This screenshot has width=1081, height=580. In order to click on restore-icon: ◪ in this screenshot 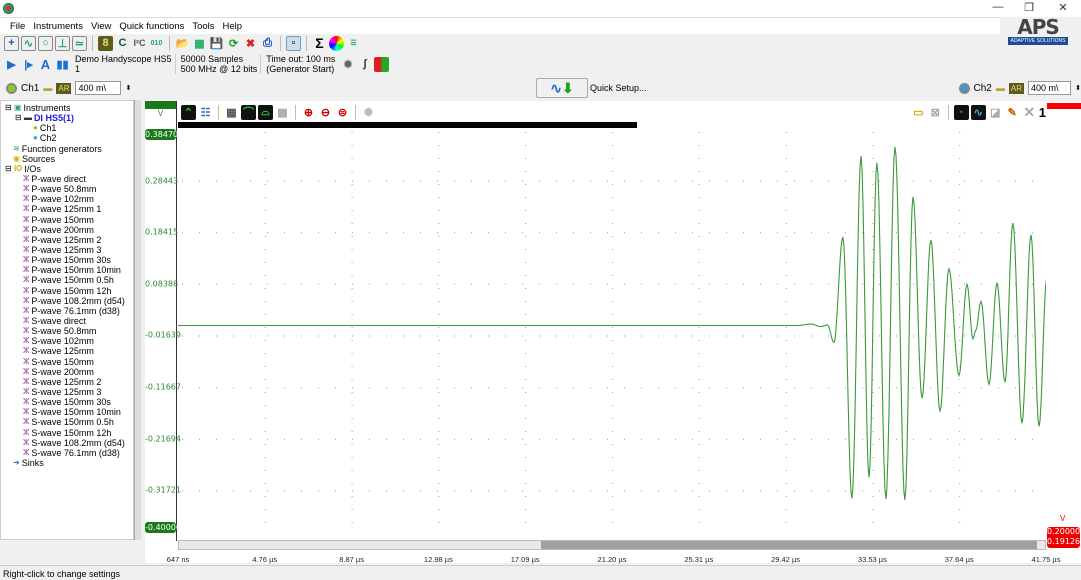, I will do `click(995, 112)`.